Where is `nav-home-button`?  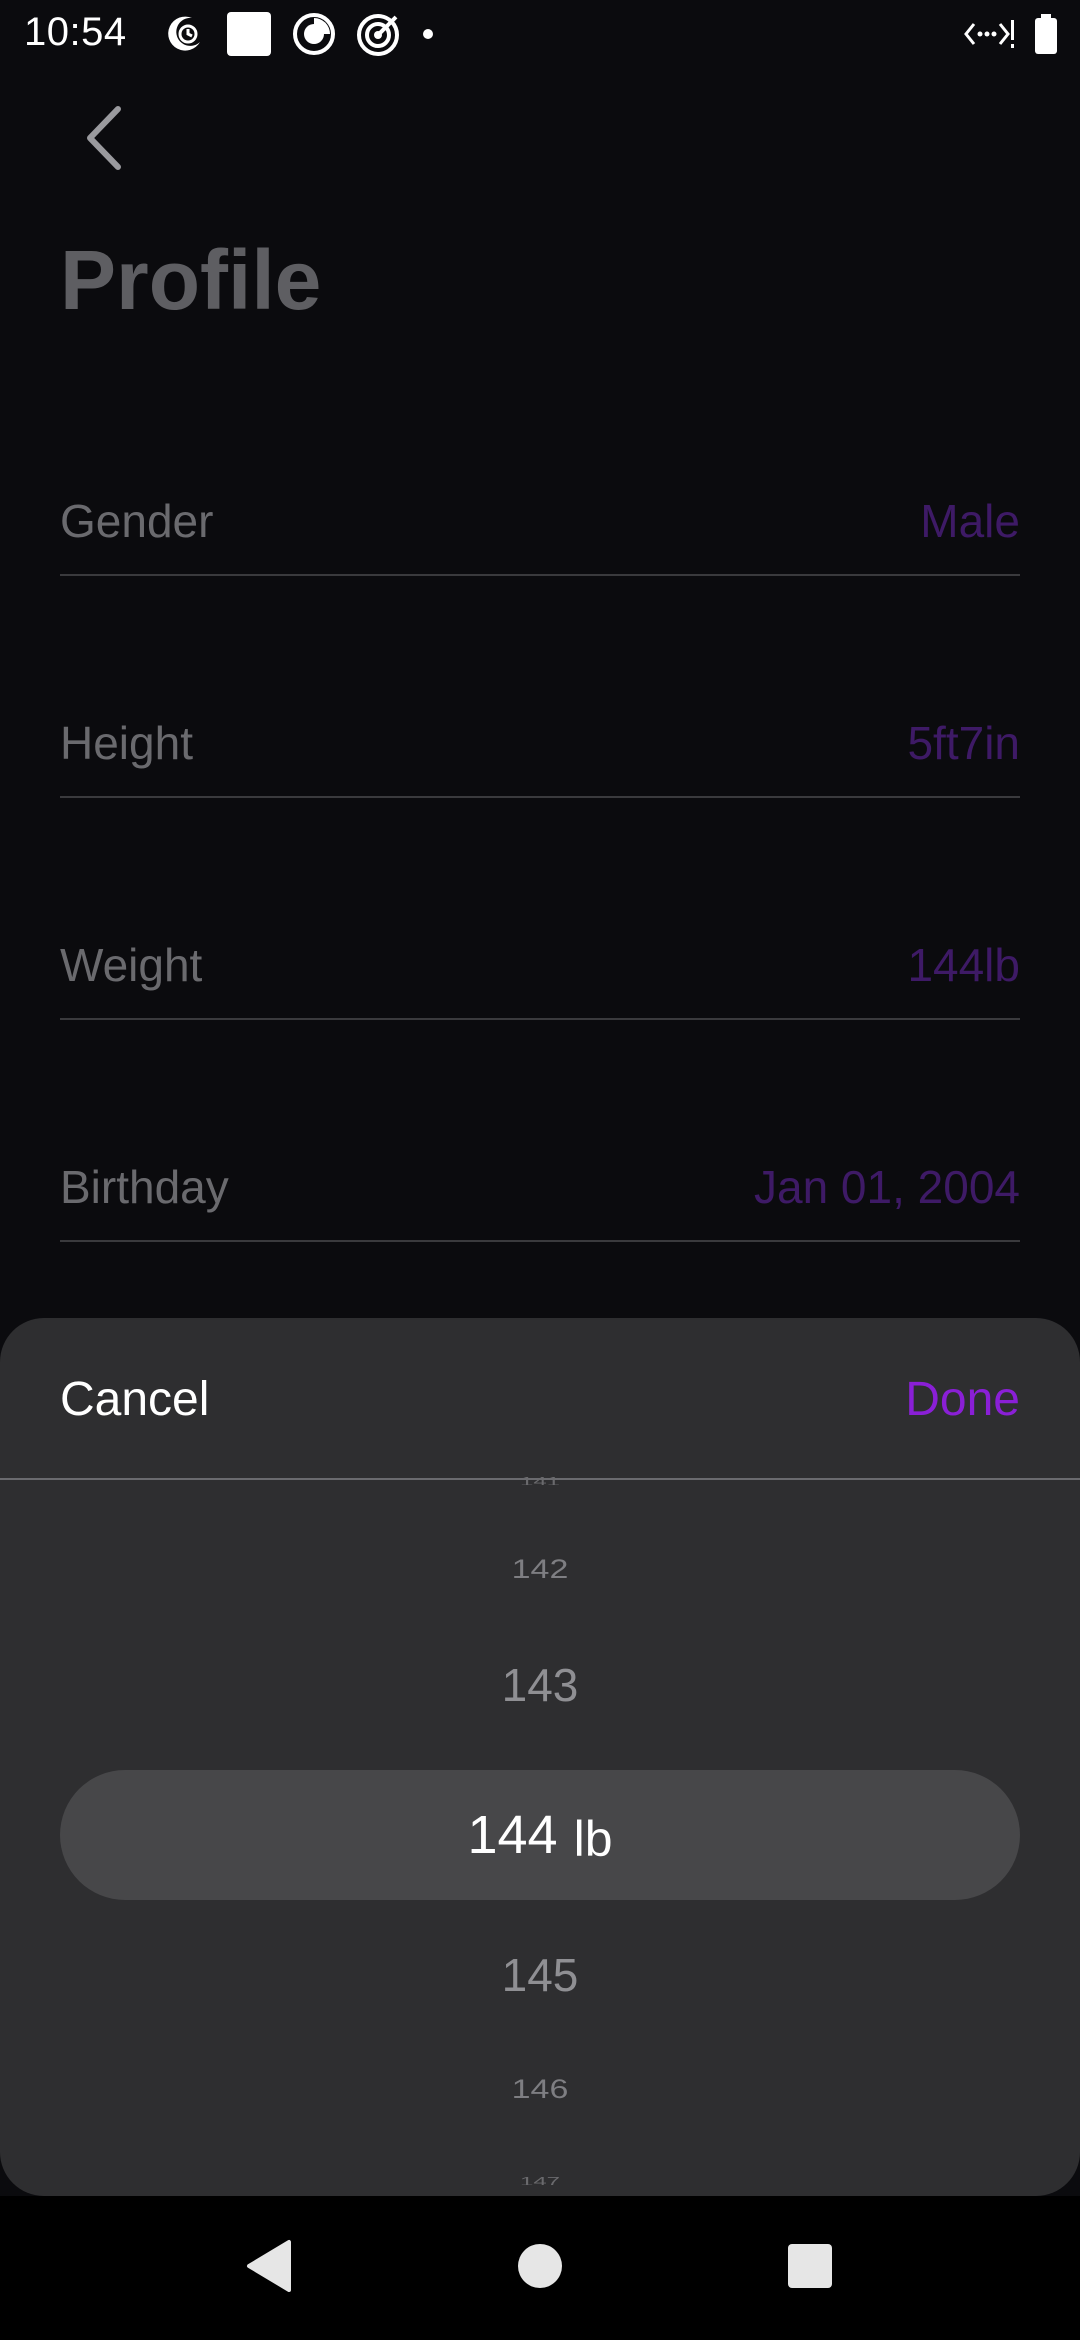 nav-home-button is located at coordinates (540, 2268).